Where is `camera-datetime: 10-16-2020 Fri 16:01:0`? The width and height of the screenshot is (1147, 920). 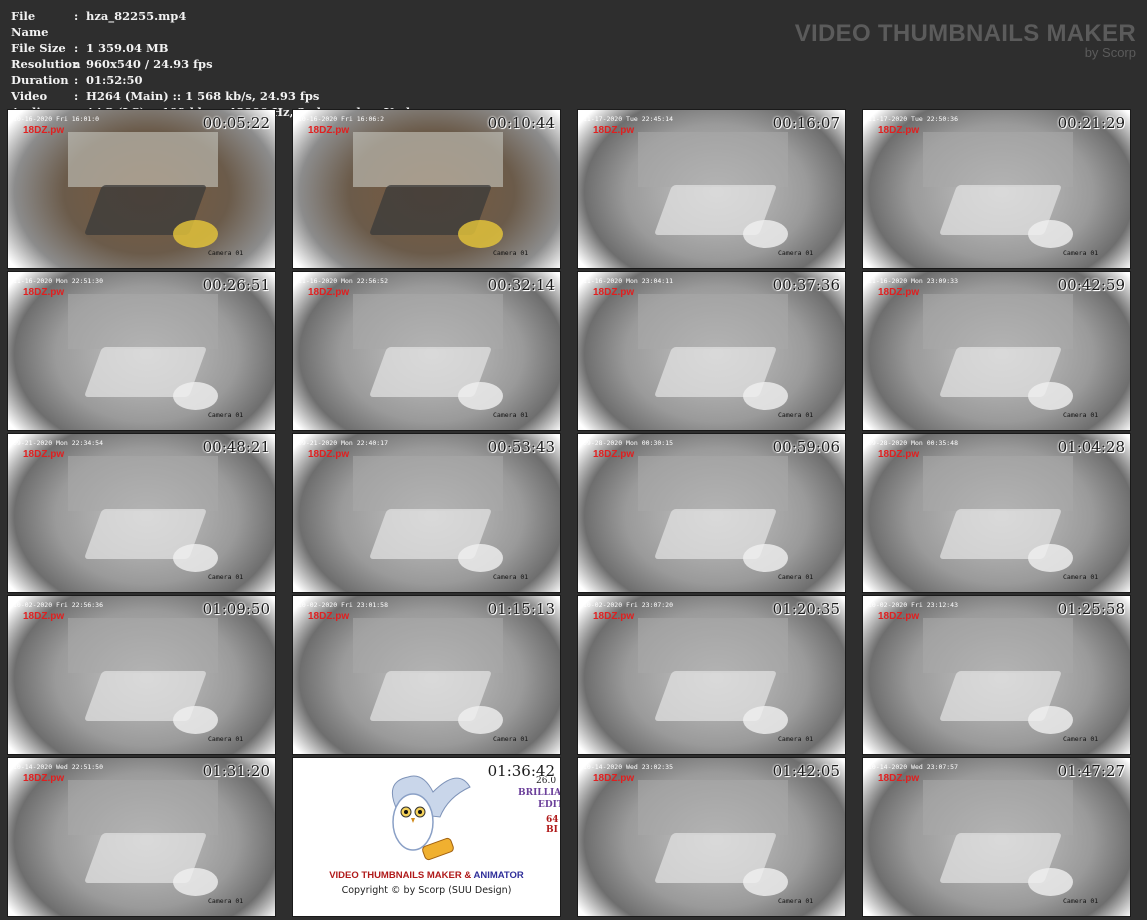 camera-datetime: 10-16-2020 Fri 16:01:0 is located at coordinates (56, 119).